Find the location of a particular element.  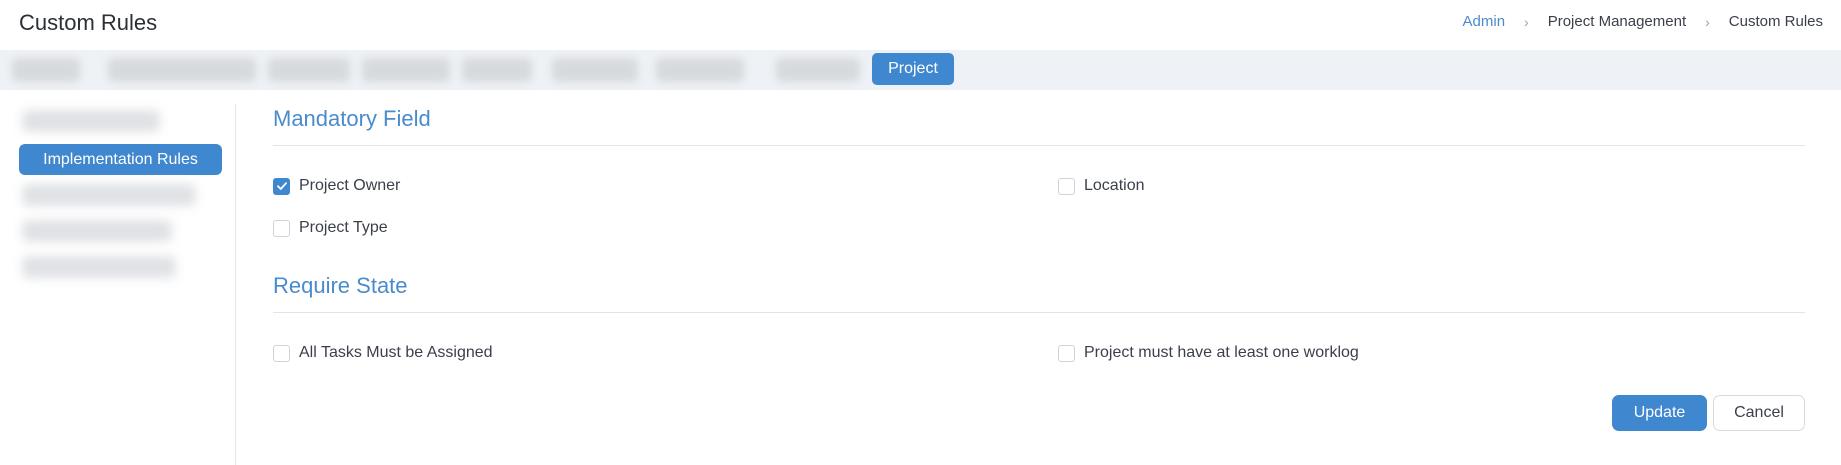

checkbox-worklog-required: Project must have at least one worklog is located at coordinates (1208, 353).